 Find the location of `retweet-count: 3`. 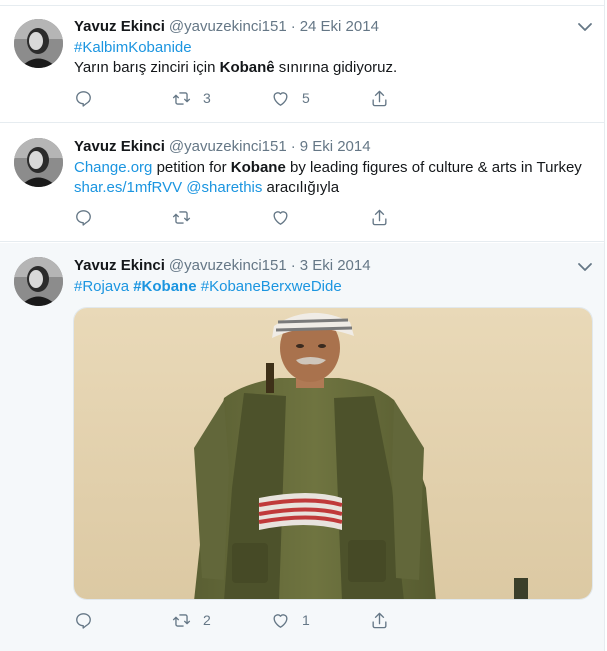

retweet-count: 3 is located at coordinates (207, 98).